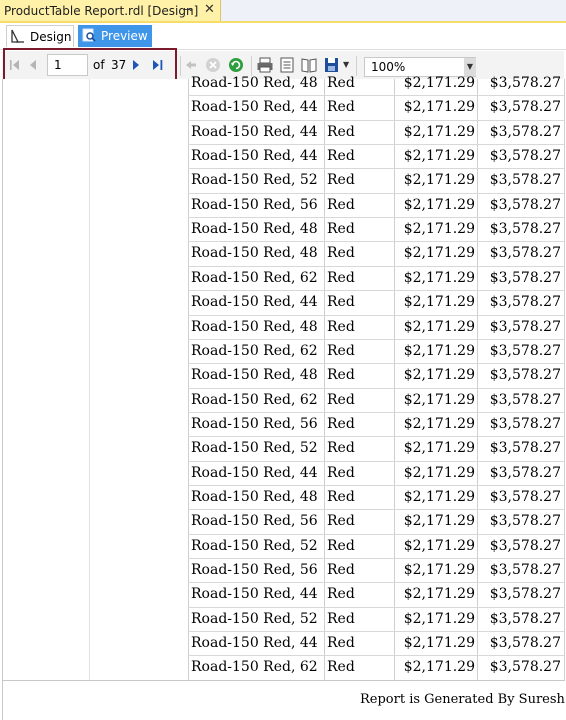  What do you see at coordinates (89, 35) in the screenshot?
I see `preview-icon` at bounding box center [89, 35].